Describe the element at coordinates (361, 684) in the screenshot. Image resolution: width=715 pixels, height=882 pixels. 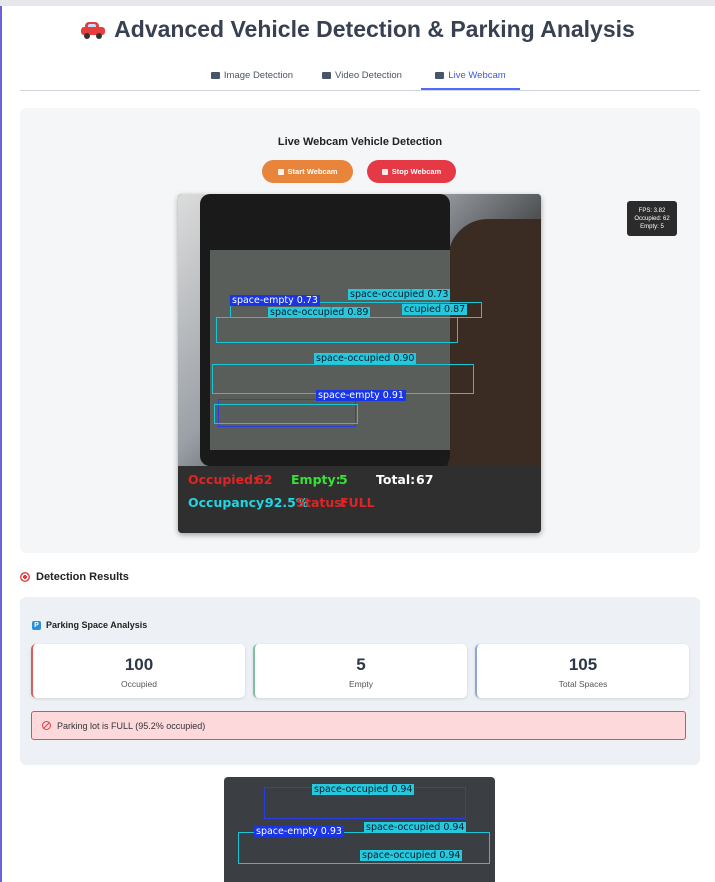
I see `empty-caption: Empty` at that location.